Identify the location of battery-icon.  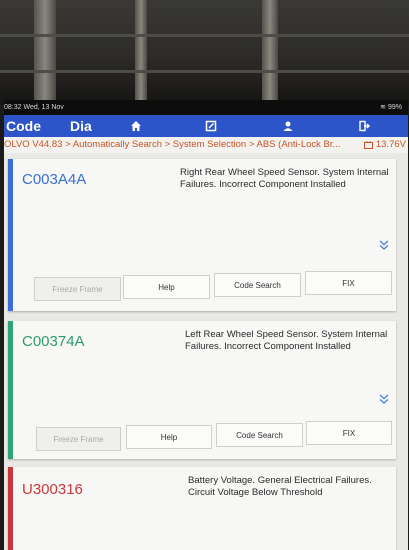
(368, 145).